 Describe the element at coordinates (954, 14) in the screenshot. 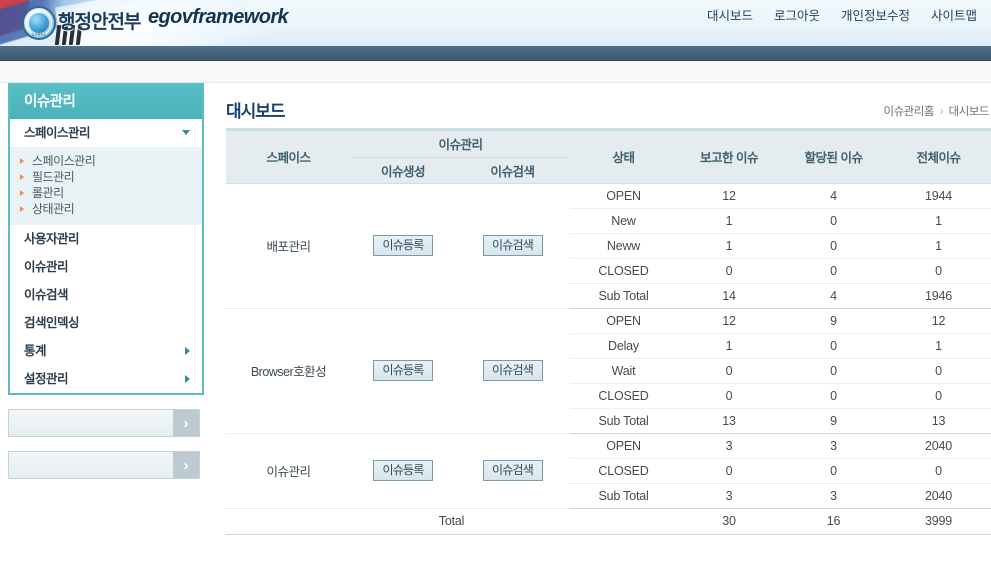

I see `top-nav-sitemap: 사이트맵` at that location.